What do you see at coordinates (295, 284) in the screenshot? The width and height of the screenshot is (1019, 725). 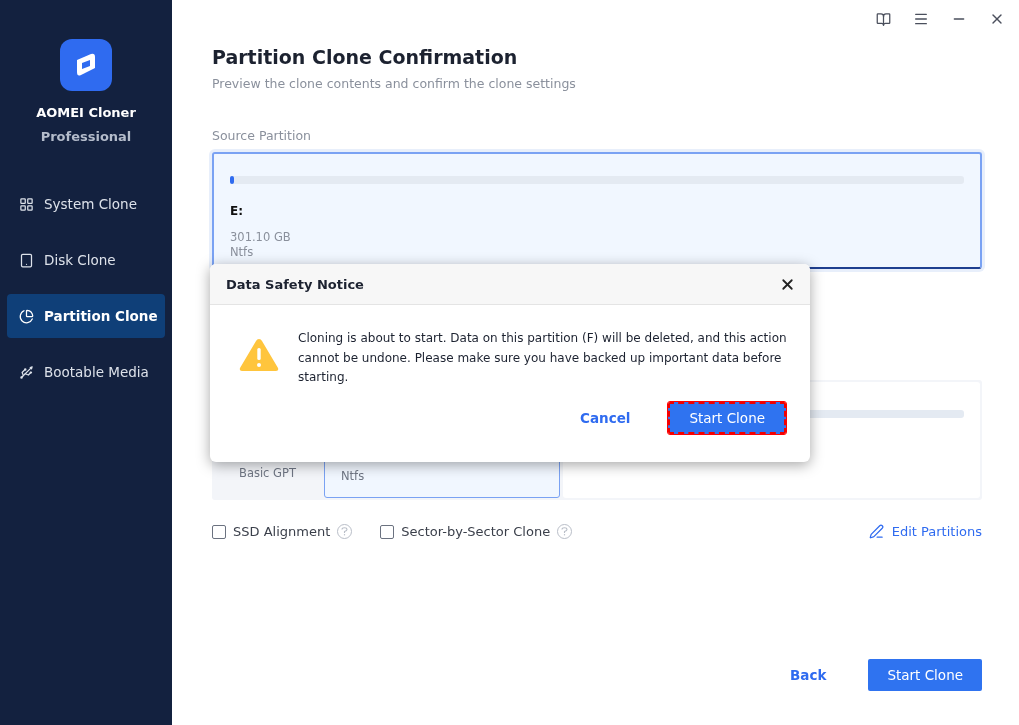 I see `dialog-title: Data Safety Notice` at bounding box center [295, 284].